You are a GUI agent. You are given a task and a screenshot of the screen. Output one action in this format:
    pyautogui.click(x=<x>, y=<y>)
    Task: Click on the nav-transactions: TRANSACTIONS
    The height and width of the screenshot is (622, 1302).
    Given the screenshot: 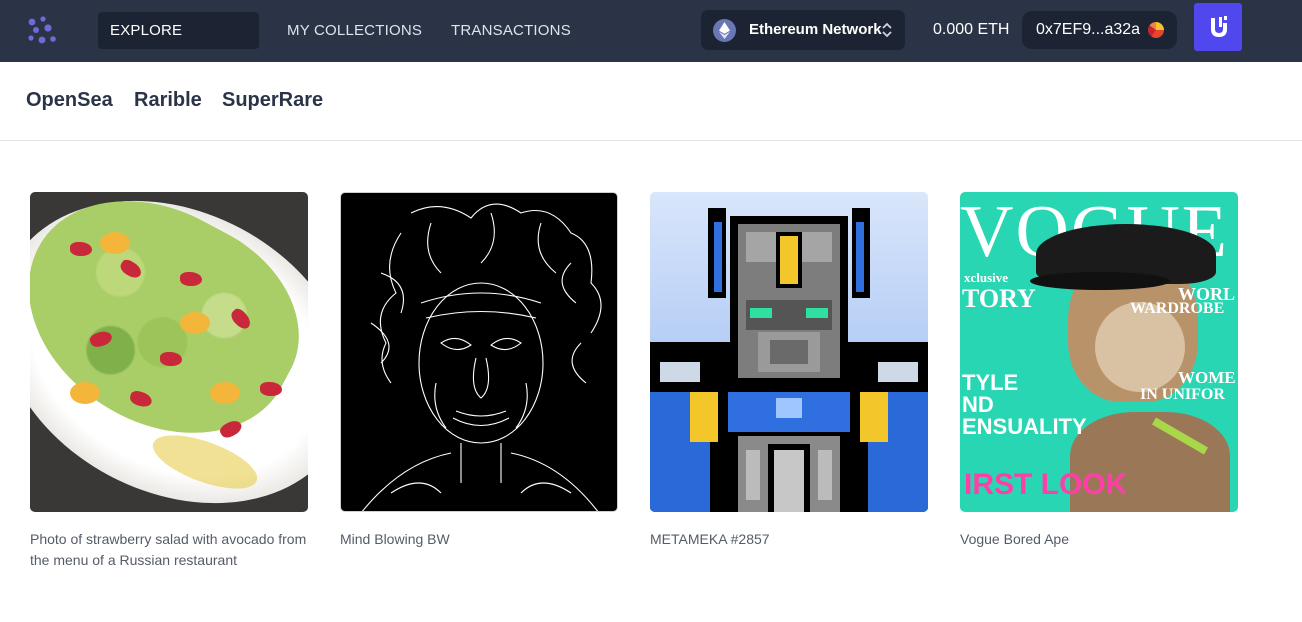 What is the action you would take?
    pyautogui.click(x=511, y=30)
    